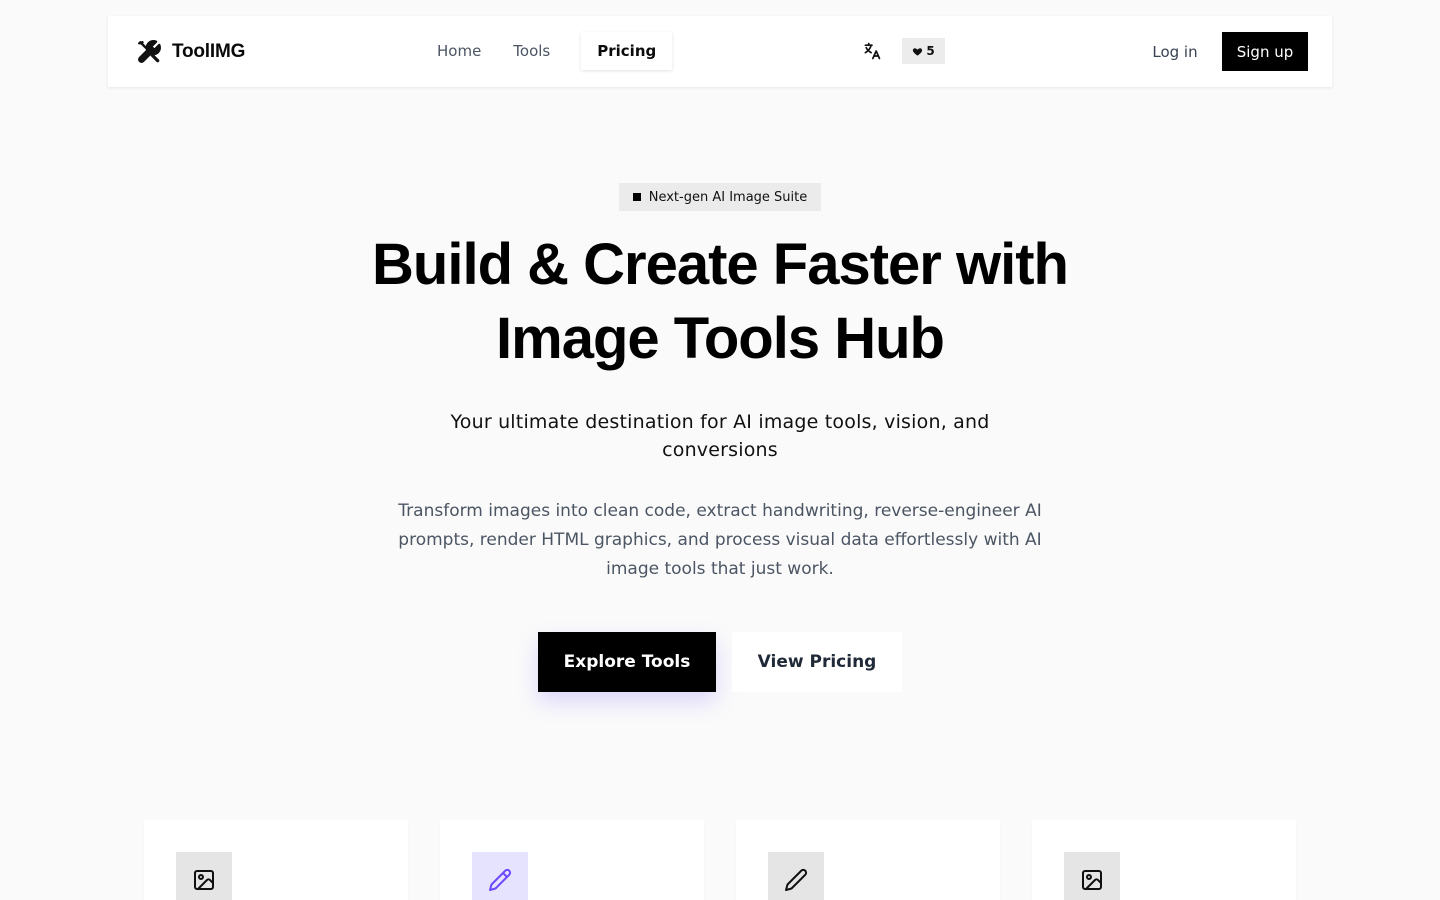  Describe the element at coordinates (149, 51) in the screenshot. I see `tools-icon` at that location.